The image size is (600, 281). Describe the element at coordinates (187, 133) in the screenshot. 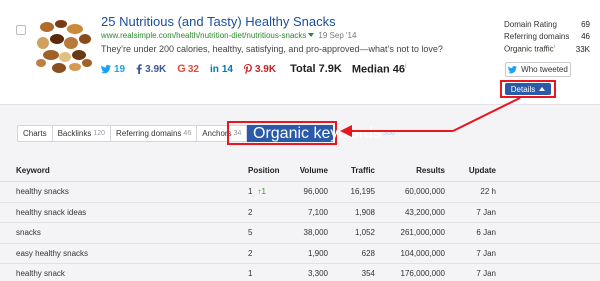

I see `tab-count: 46` at that location.